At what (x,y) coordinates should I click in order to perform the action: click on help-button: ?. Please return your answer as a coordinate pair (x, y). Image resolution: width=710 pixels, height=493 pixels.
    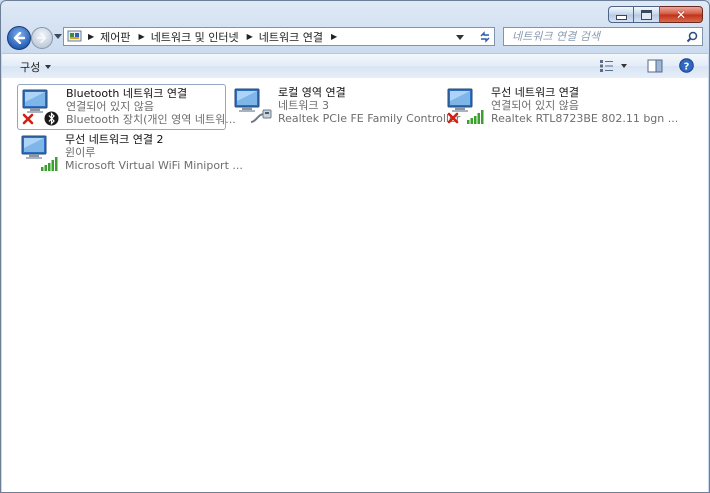
    Looking at the image, I should click on (686, 65).